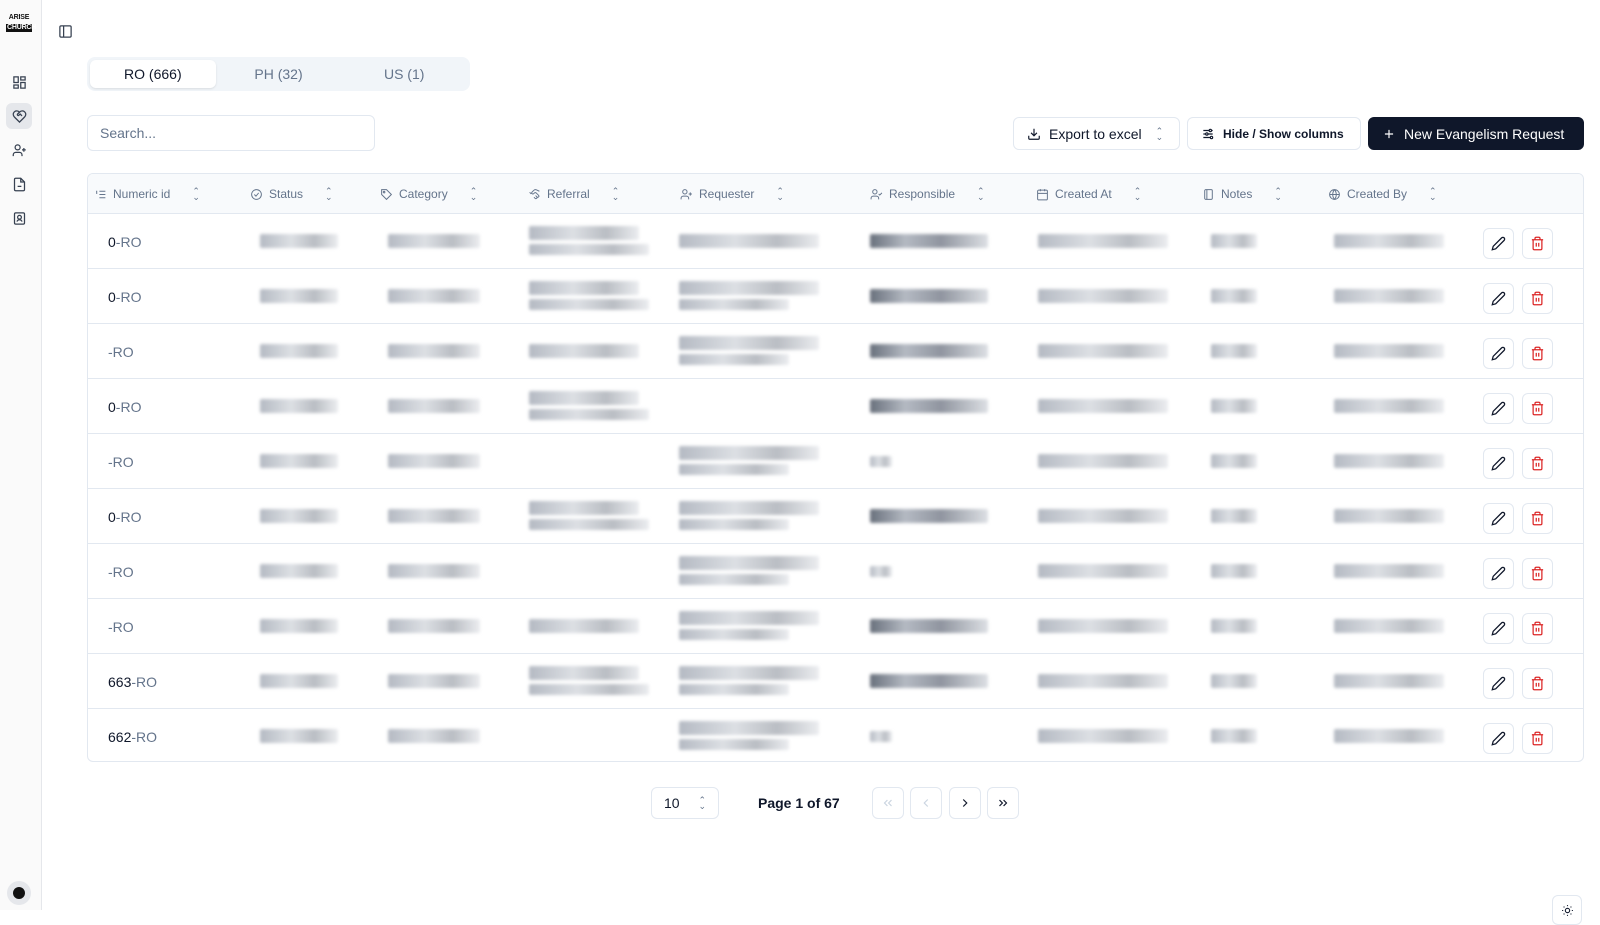  Describe the element at coordinates (19, 184) in the screenshot. I see `document-icon` at that location.